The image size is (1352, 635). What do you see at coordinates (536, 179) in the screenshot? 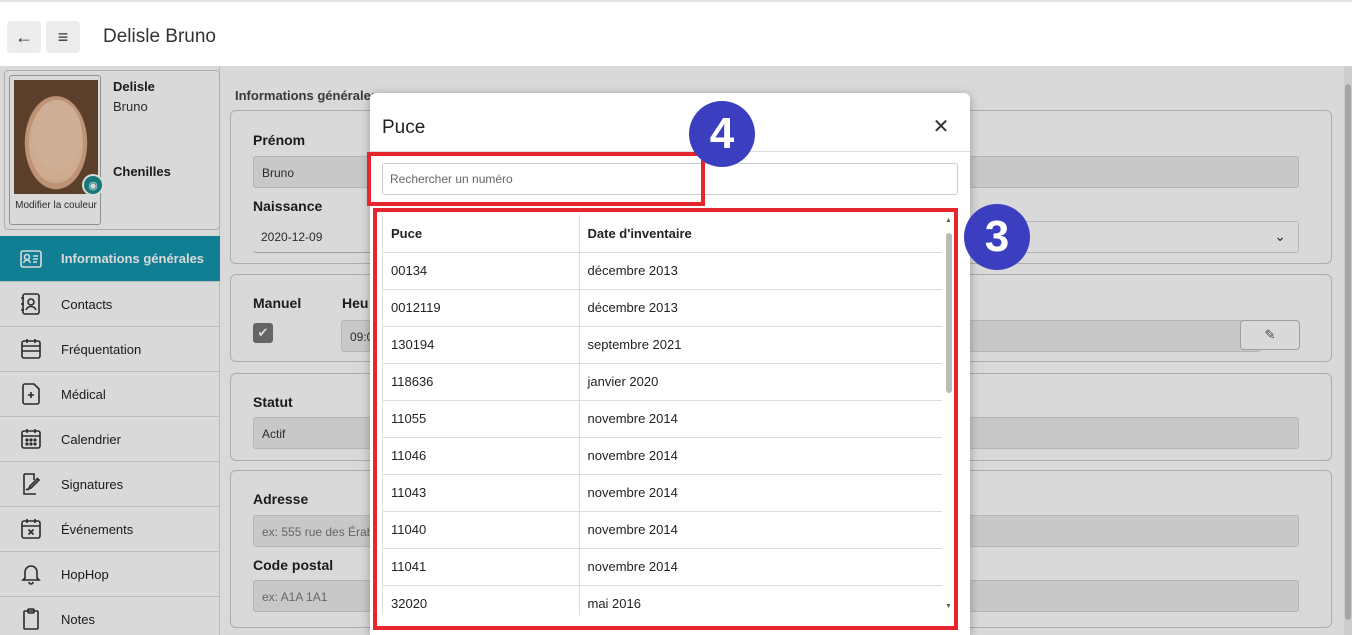
I see `search-highlight-box` at bounding box center [536, 179].